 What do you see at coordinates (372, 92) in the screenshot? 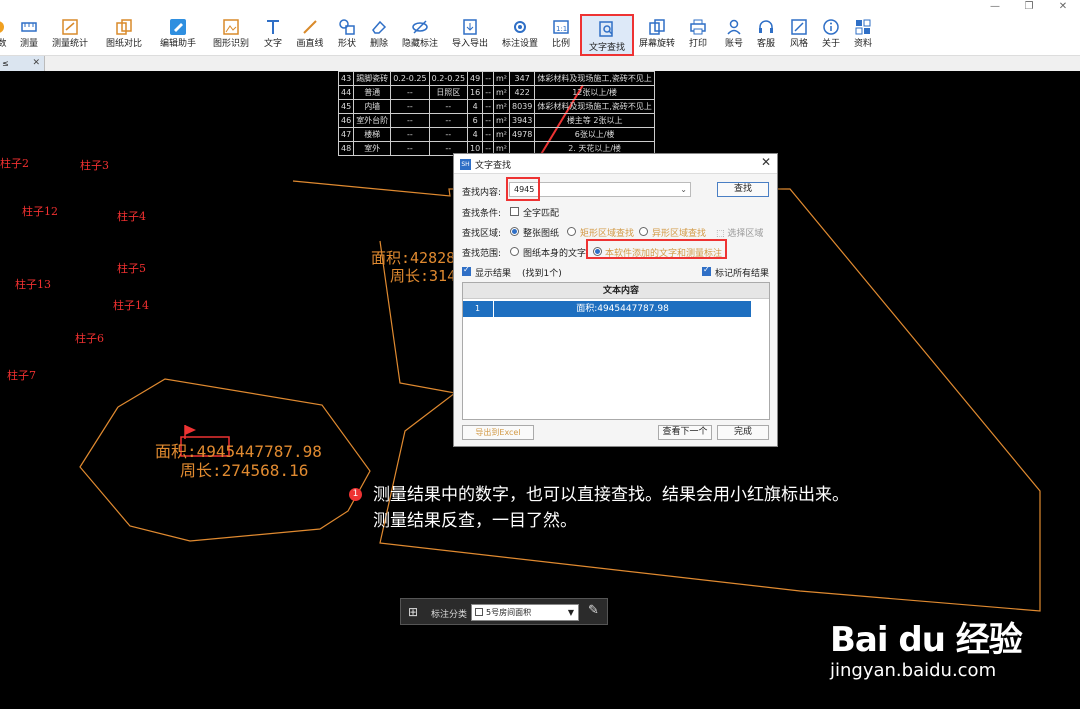
I see `table-cell: 普通` at bounding box center [372, 92].